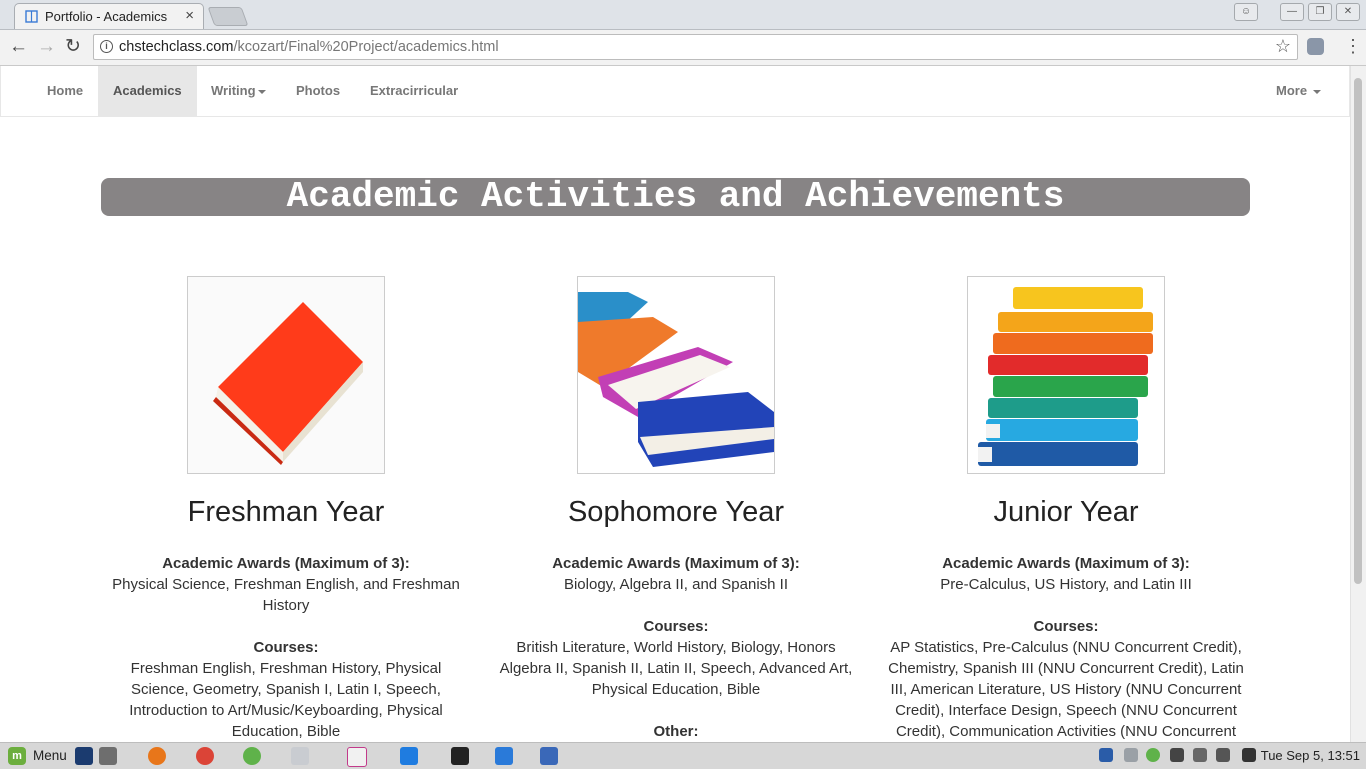 This screenshot has height=769, width=1366. I want to click on nav-writing-label: Writing, so click(233, 90).